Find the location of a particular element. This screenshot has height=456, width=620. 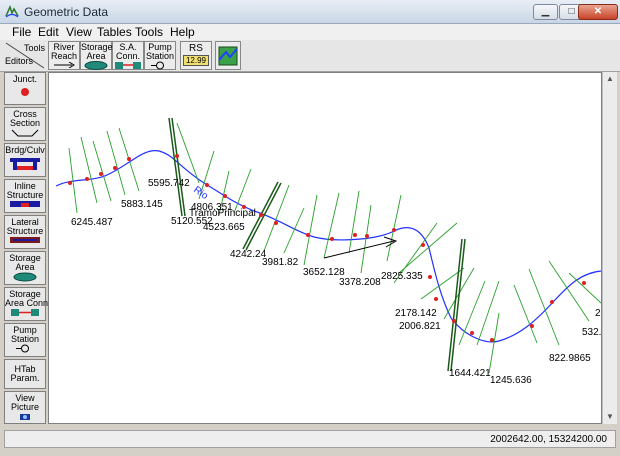

rs-label: RS is located at coordinates (196, 48).